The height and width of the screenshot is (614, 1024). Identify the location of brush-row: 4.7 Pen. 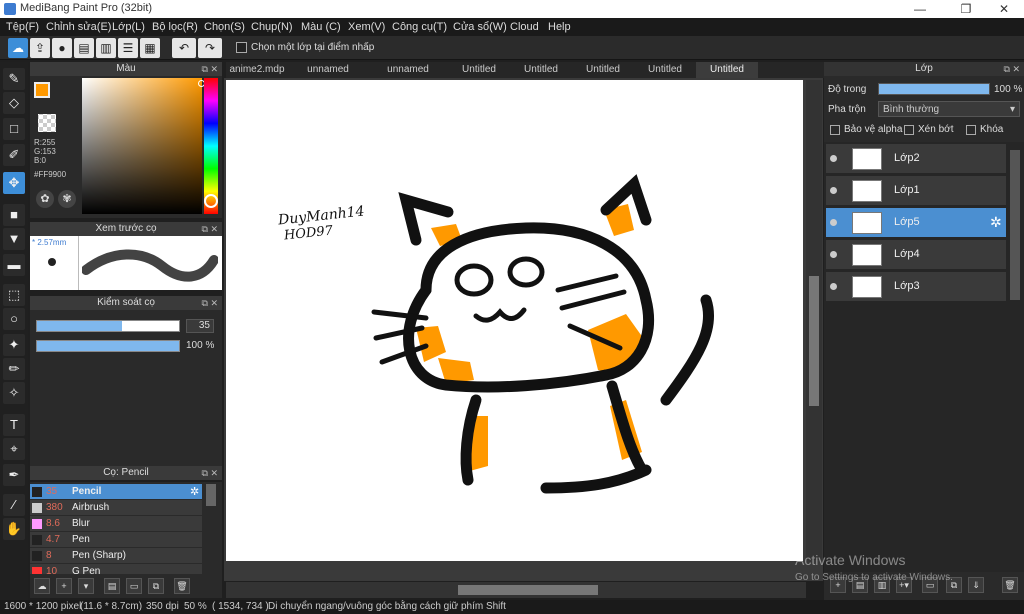
(116, 540).